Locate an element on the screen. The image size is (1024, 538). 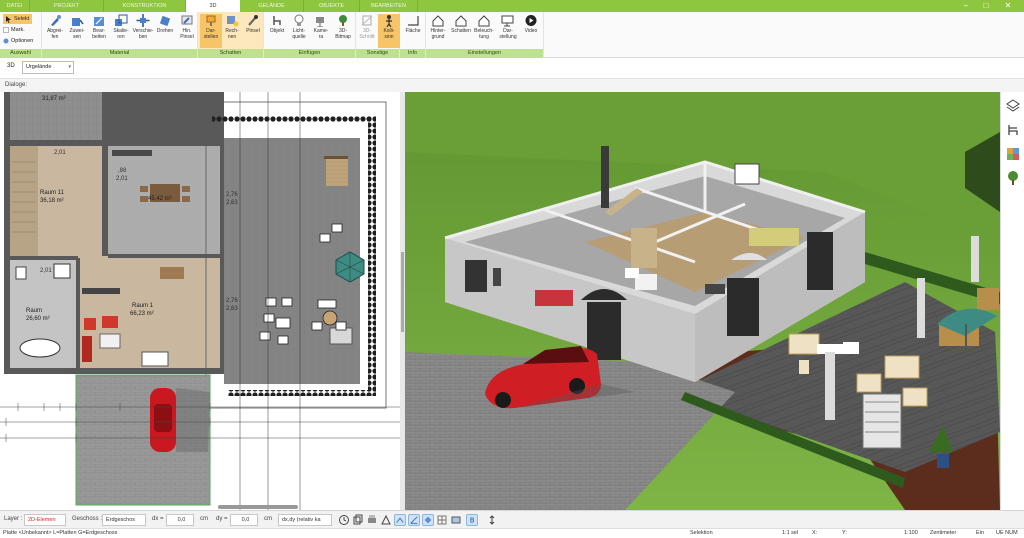
mark-button: Mark. is located at coordinates (14, 30).